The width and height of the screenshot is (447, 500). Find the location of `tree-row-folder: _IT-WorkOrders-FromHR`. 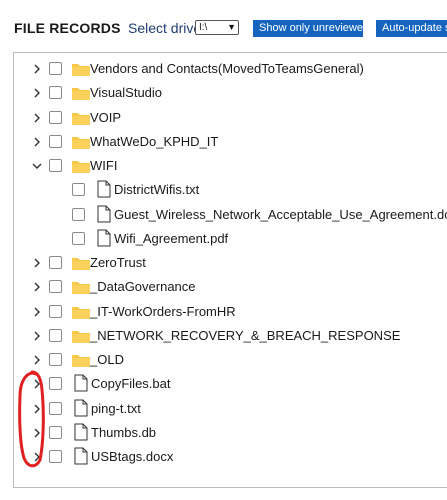

tree-row-folder: _IT-WorkOrders-FromHR is located at coordinates (230, 312).